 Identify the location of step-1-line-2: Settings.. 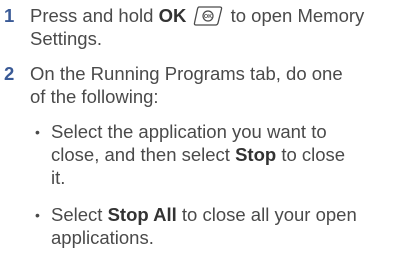
(66, 38).